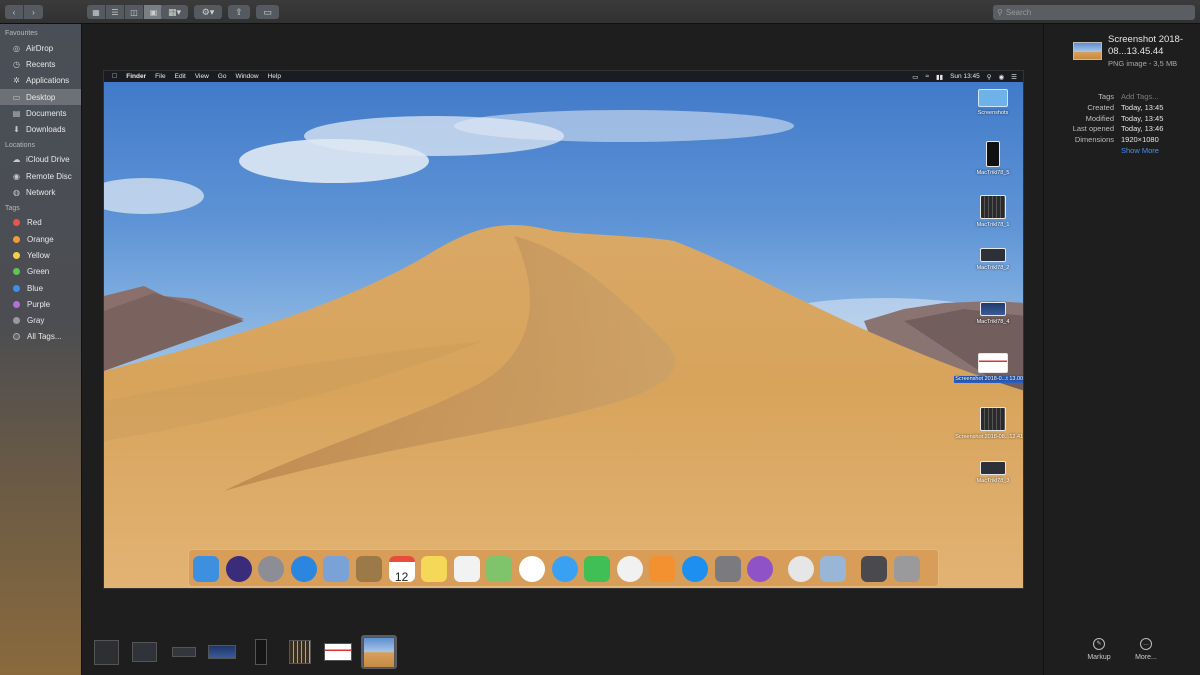 The image size is (1200, 675). I want to click on sidebar-tag-gray: Gray, so click(40, 320).